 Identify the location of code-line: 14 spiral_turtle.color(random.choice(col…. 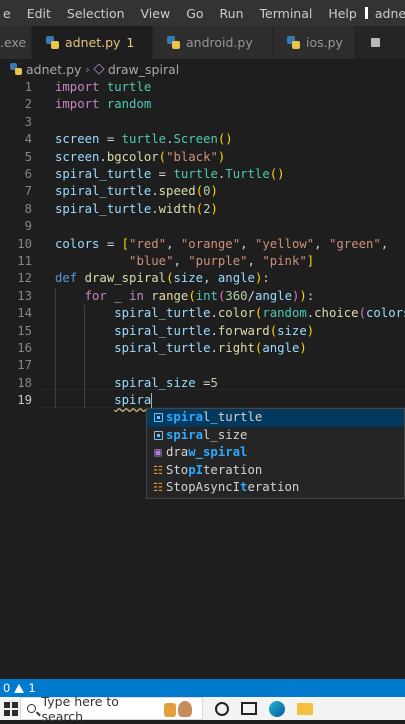
(202, 313).